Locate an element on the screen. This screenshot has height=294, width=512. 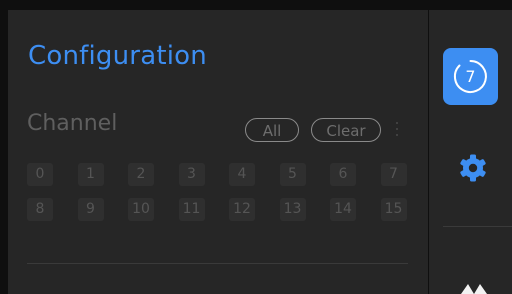
channel-chip-3: 3 is located at coordinates (191, 174).